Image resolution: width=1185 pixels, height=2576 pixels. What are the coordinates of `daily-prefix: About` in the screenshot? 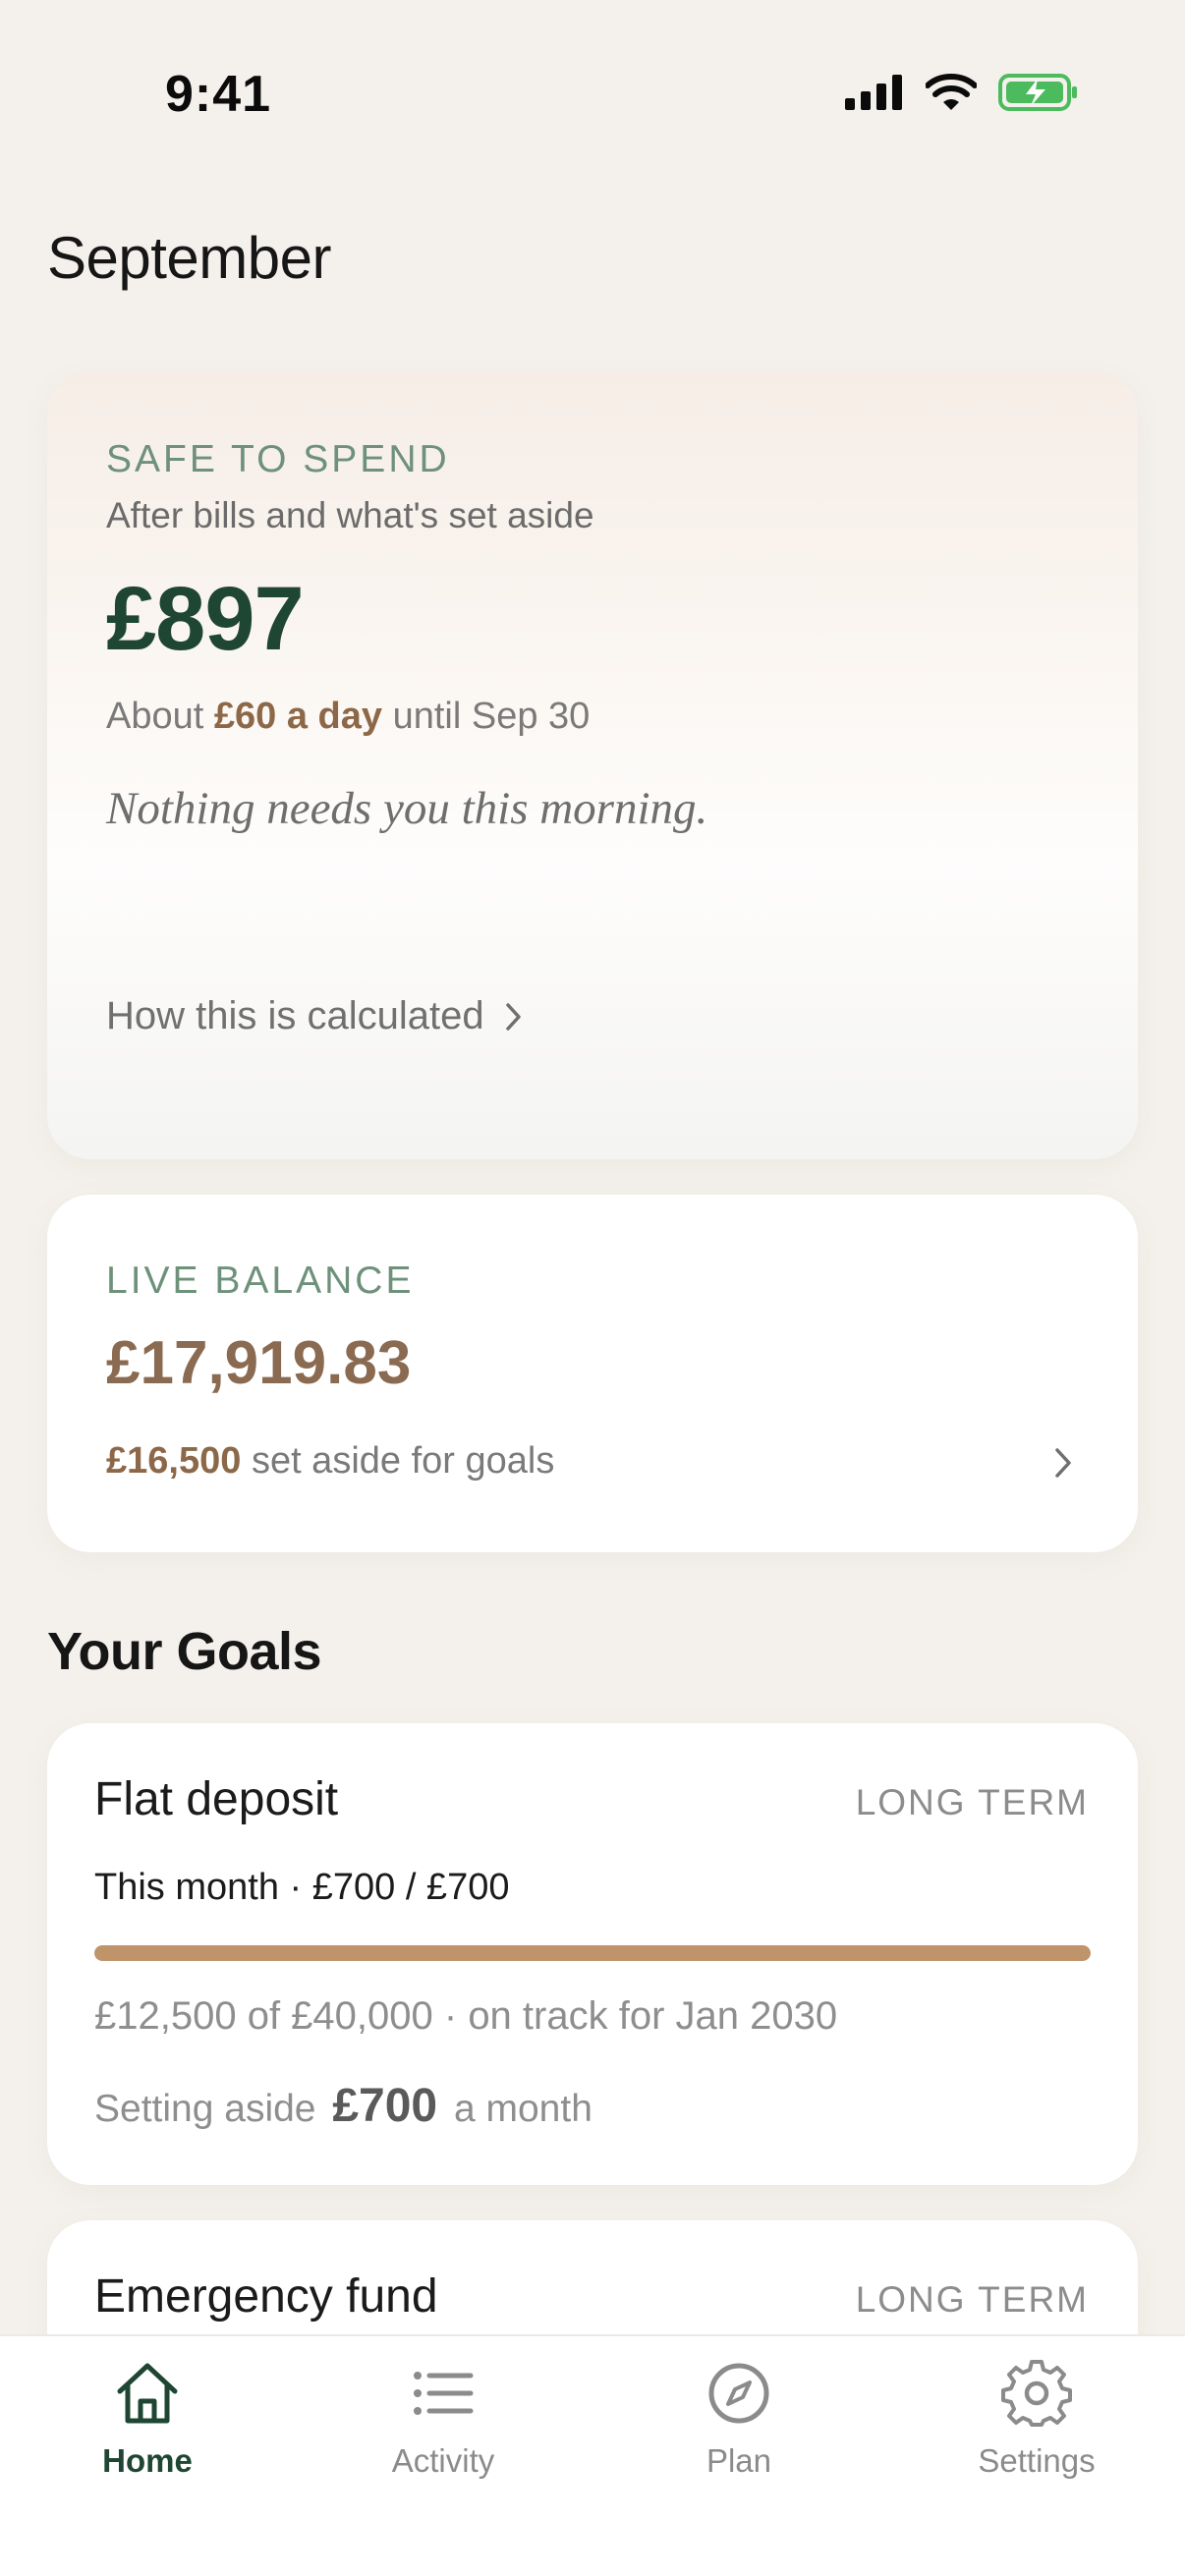 It's located at (155, 716).